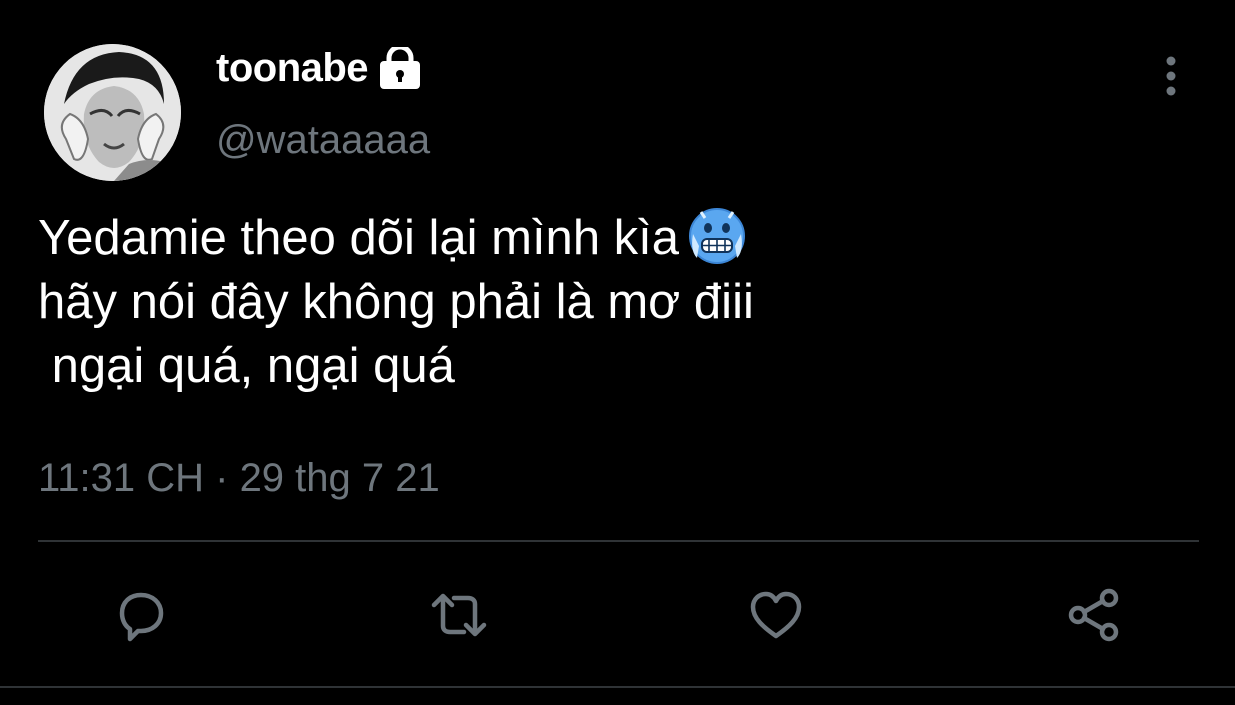  I want to click on retweet-button, so click(459, 615).